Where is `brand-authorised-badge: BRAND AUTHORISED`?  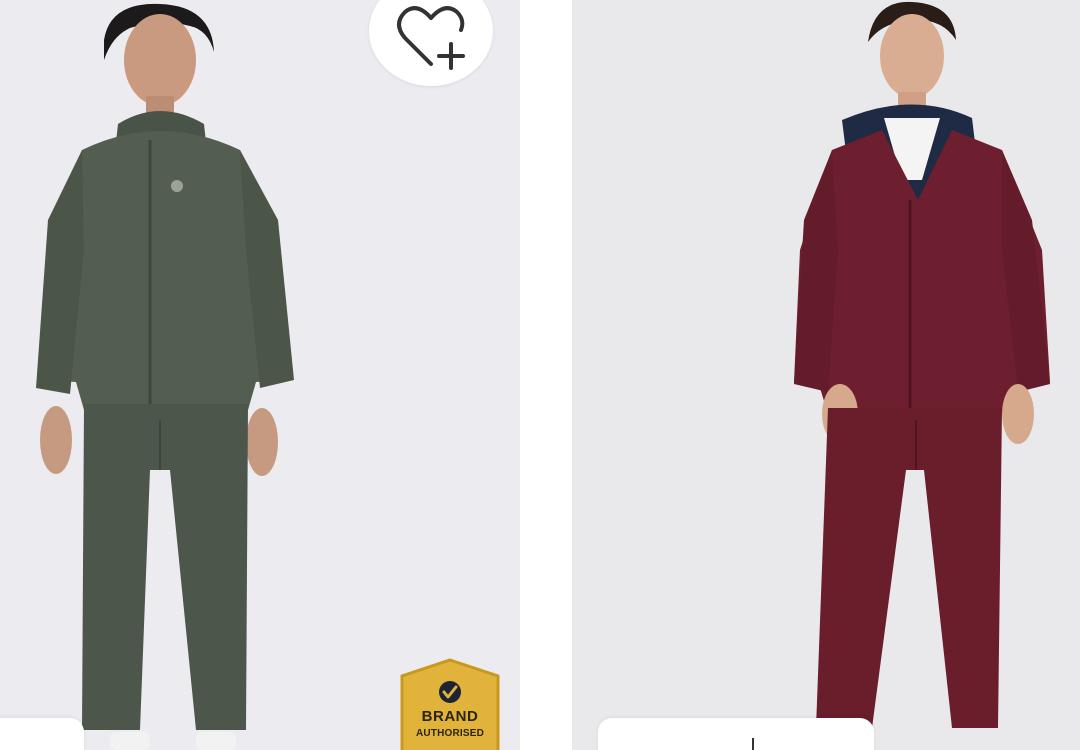 brand-authorised-badge: BRAND AUTHORISED is located at coordinates (450, 704).